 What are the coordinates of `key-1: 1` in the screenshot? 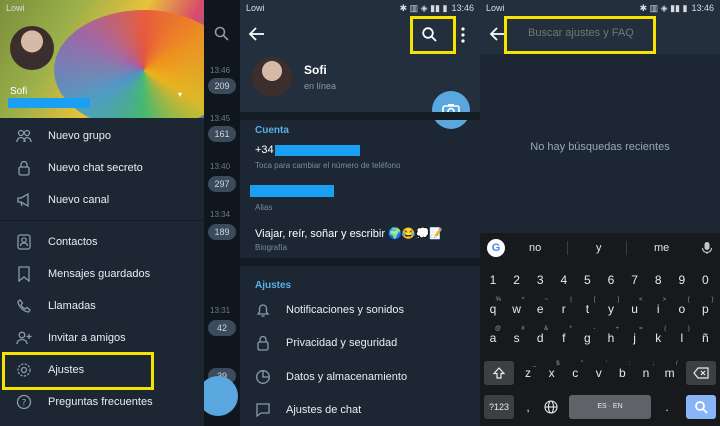 It's located at (493, 280).